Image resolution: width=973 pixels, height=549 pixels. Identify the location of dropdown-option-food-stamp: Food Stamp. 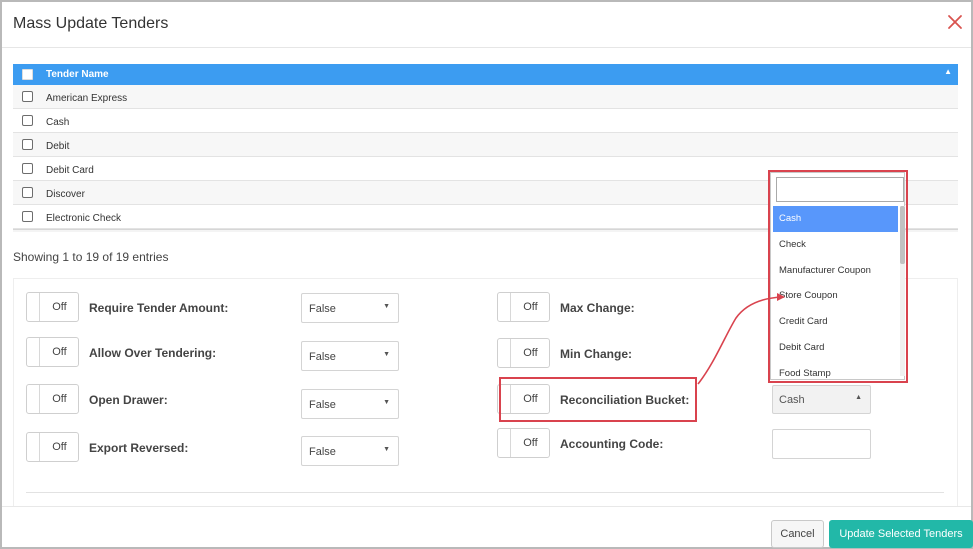
(835, 374).